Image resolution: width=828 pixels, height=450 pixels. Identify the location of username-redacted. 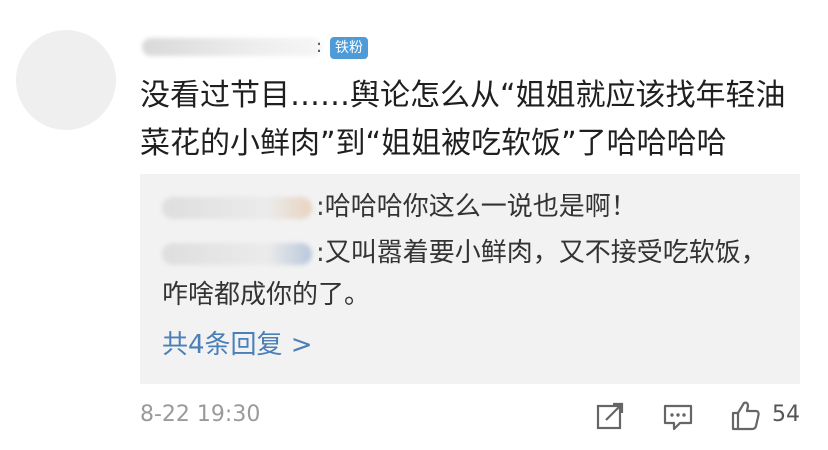
(232, 47).